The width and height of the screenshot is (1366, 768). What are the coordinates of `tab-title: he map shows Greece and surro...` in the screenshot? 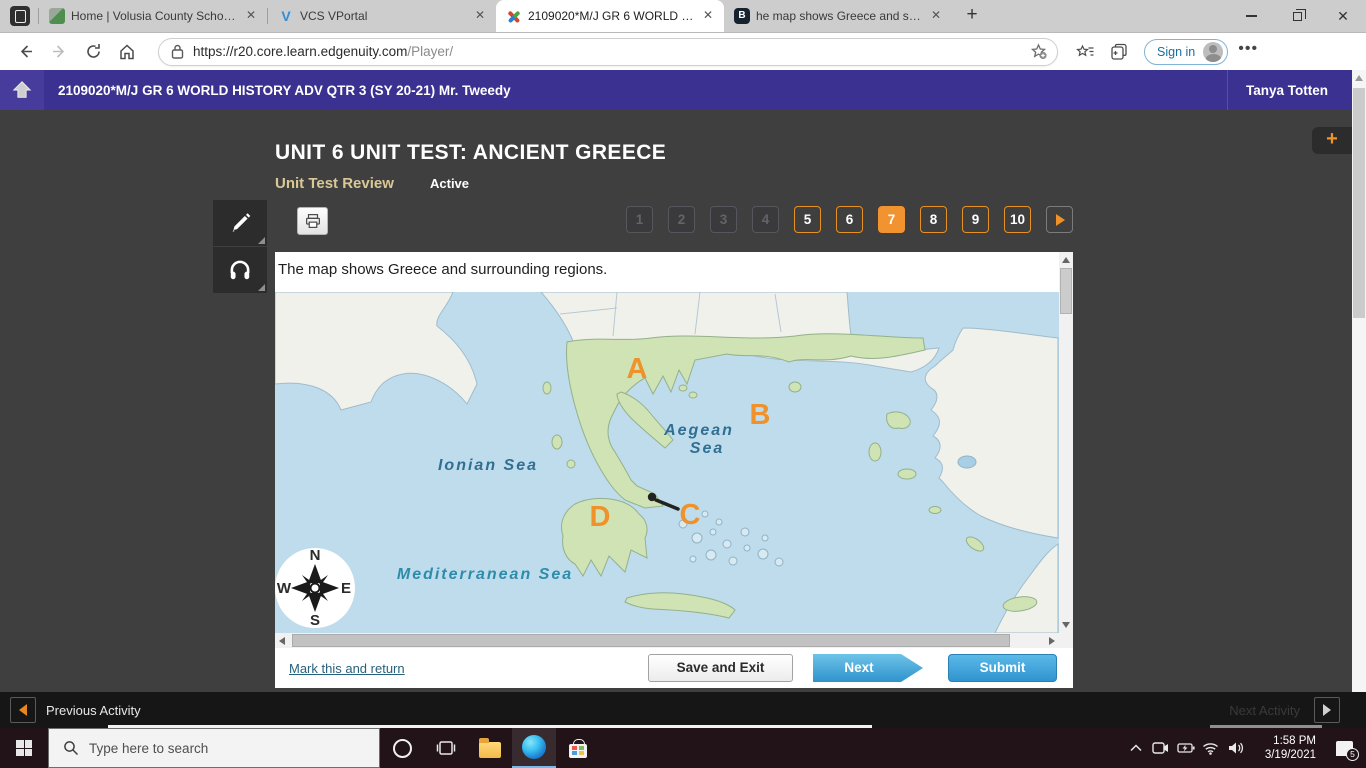 It's located at (839, 16).